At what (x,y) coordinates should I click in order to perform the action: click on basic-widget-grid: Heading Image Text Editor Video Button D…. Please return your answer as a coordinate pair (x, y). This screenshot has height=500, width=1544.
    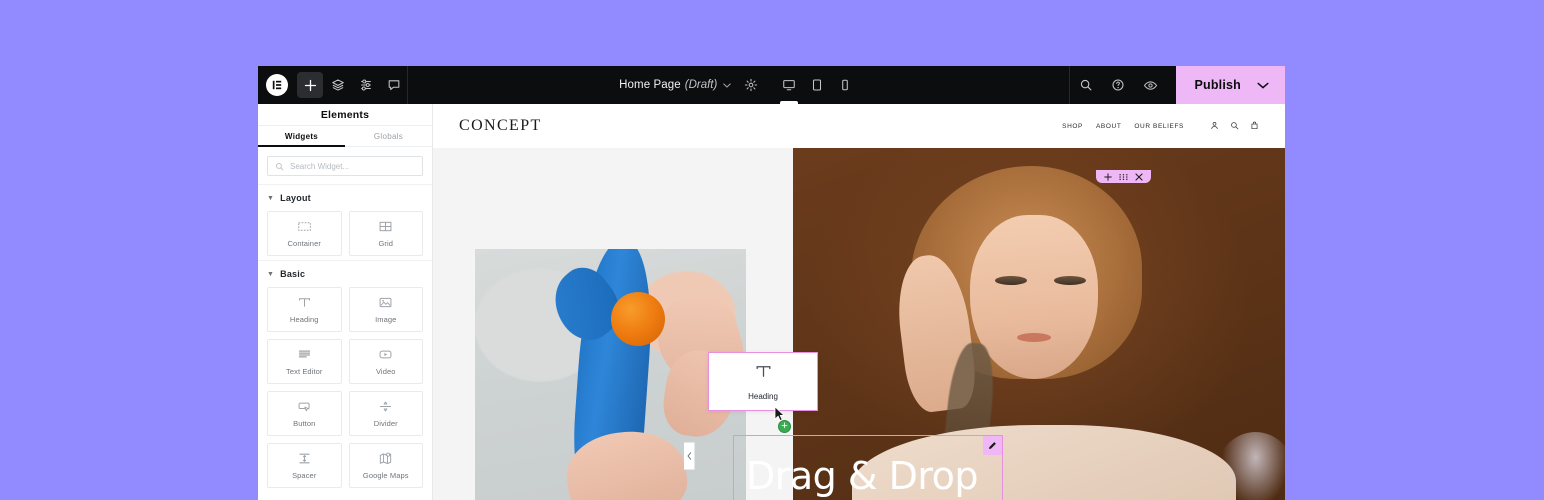
    Looking at the image, I should click on (345, 387).